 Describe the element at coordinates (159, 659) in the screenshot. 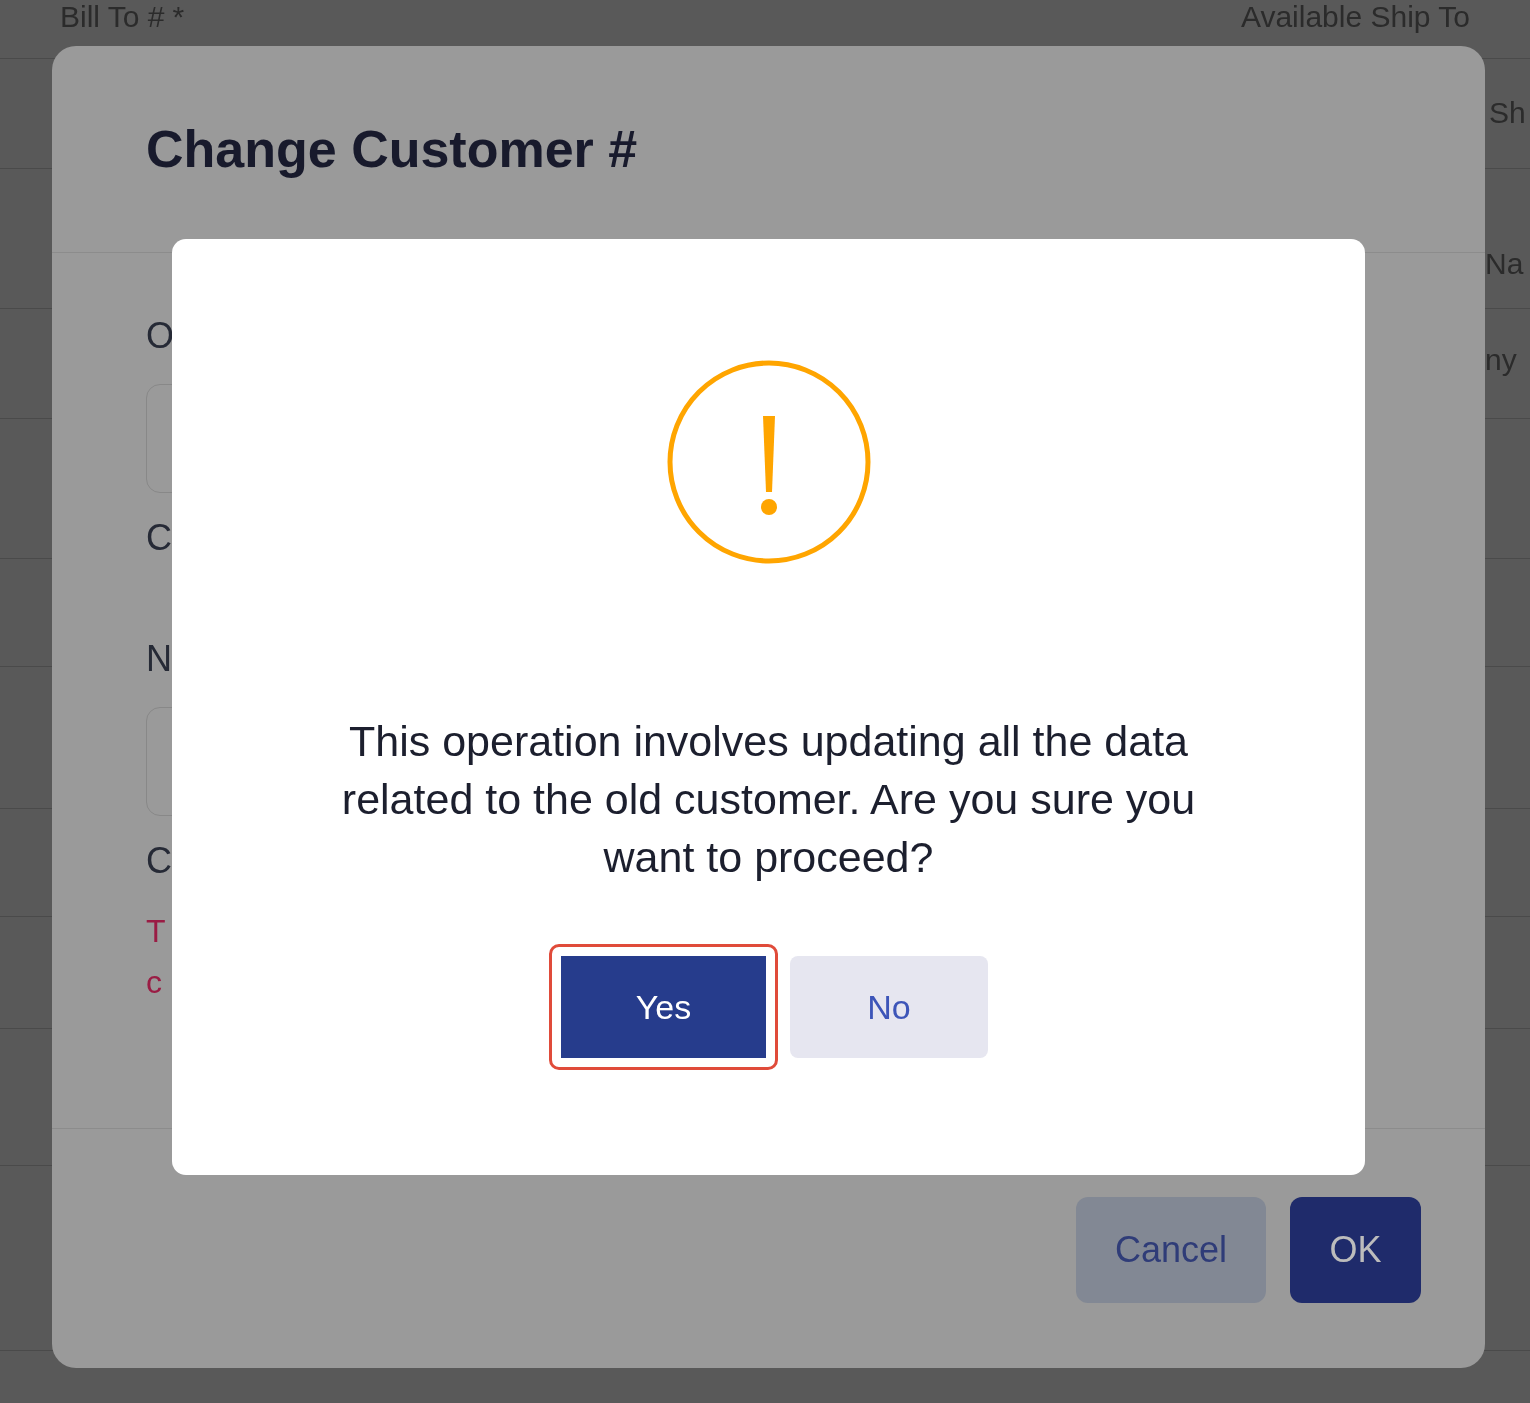

I see `field-label: N` at that location.